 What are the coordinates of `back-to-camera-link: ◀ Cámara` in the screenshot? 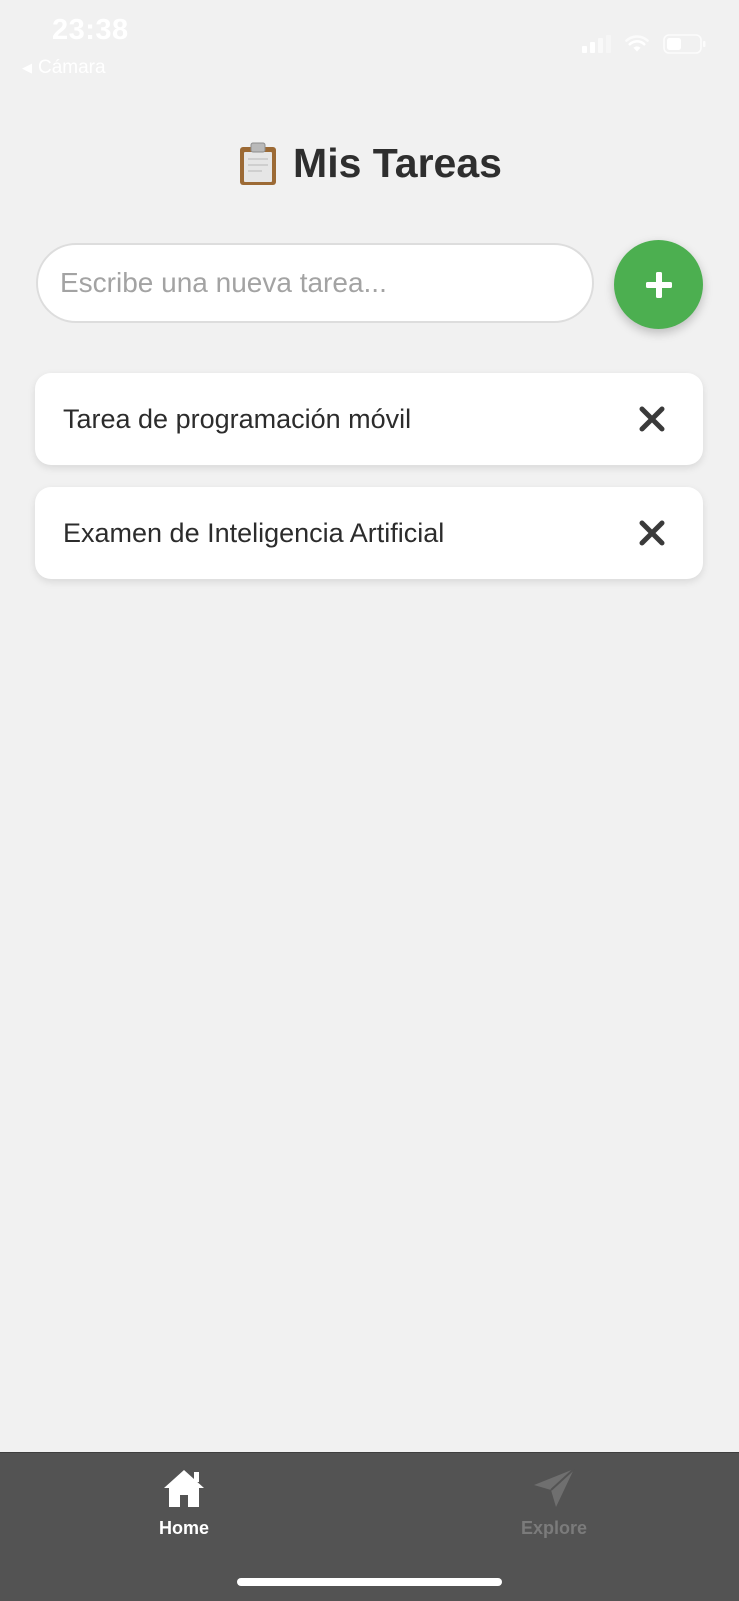 It's located at (64, 68).